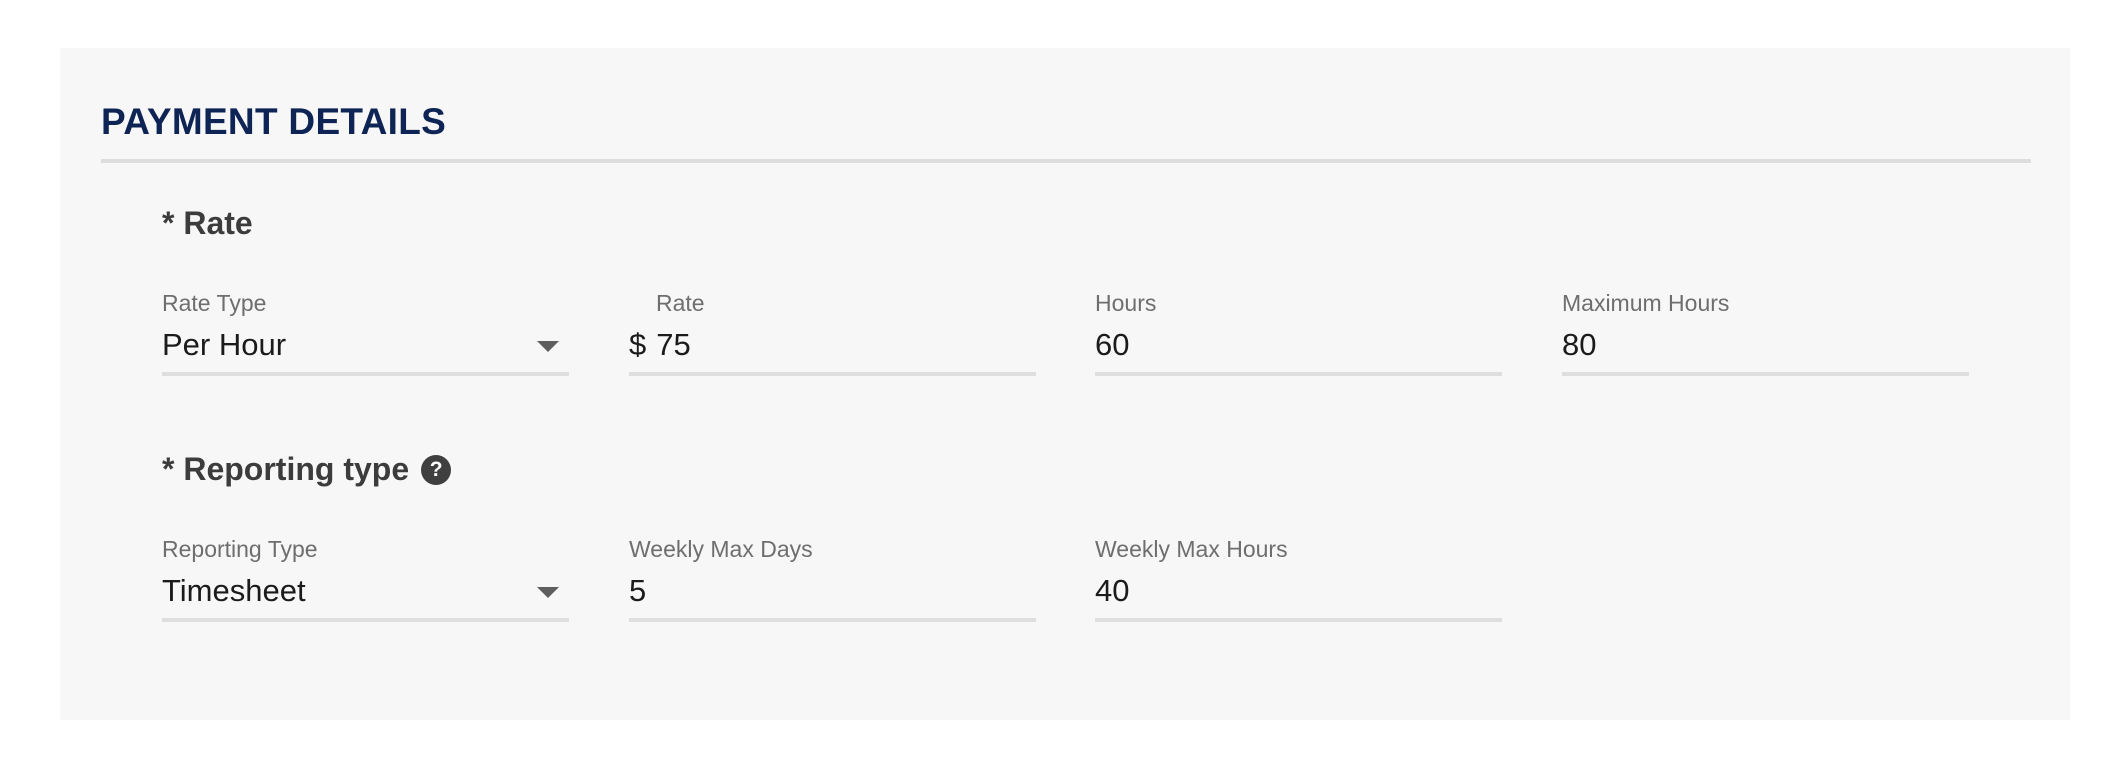 This screenshot has height=766, width=2118. Describe the element at coordinates (1112, 590) in the screenshot. I see `weekly-max-hours-value: 40` at that location.